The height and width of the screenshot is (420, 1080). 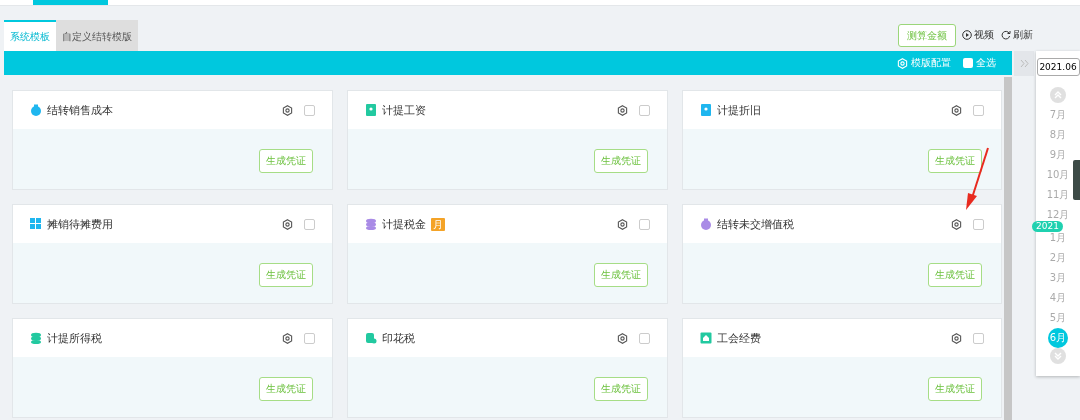 What do you see at coordinates (404, 224) in the screenshot?
I see `card-title: 计提税金` at bounding box center [404, 224].